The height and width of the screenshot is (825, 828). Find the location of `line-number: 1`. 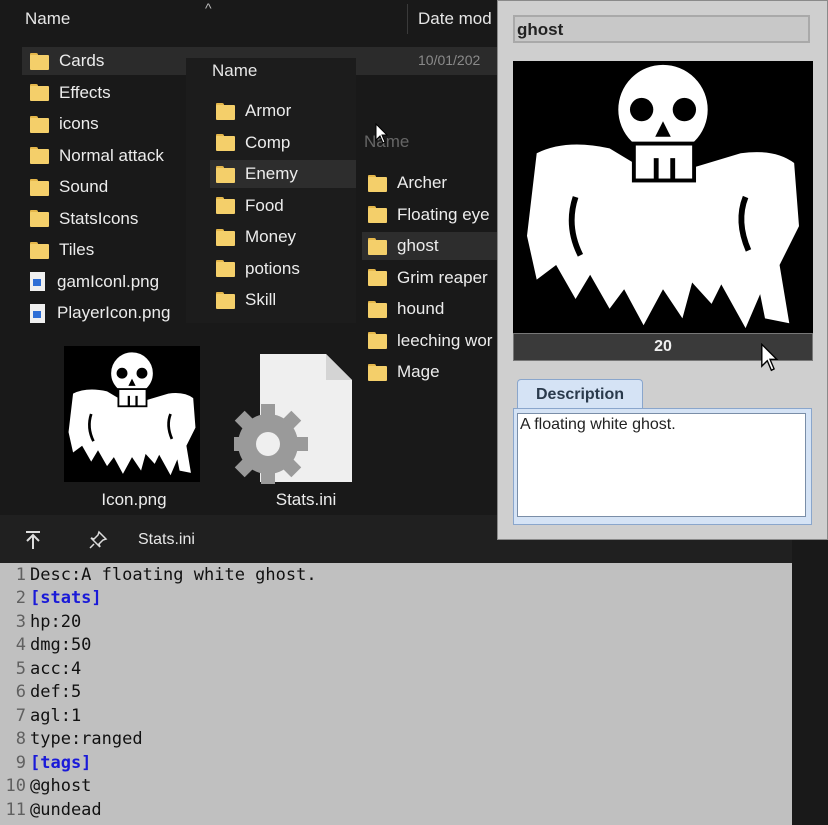

line-number: 1 is located at coordinates (20, 574).